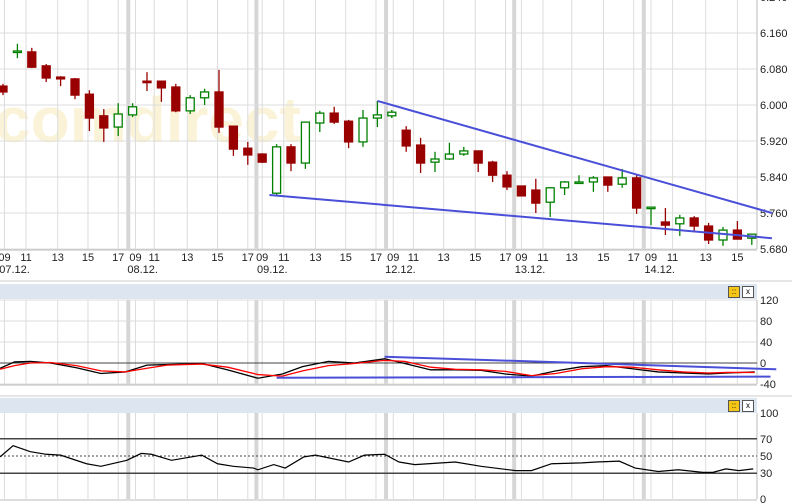 This screenshot has height=504, width=792. Describe the element at coordinates (748, 406) in the screenshot. I see `indicator2-close-button: x` at that location.